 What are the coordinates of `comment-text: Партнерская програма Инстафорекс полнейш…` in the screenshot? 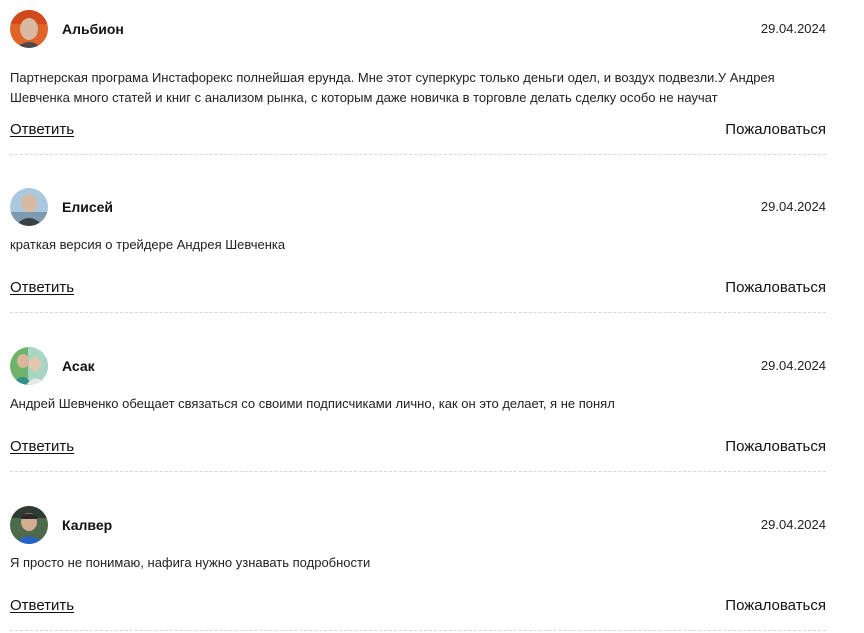 It's located at (392, 87).